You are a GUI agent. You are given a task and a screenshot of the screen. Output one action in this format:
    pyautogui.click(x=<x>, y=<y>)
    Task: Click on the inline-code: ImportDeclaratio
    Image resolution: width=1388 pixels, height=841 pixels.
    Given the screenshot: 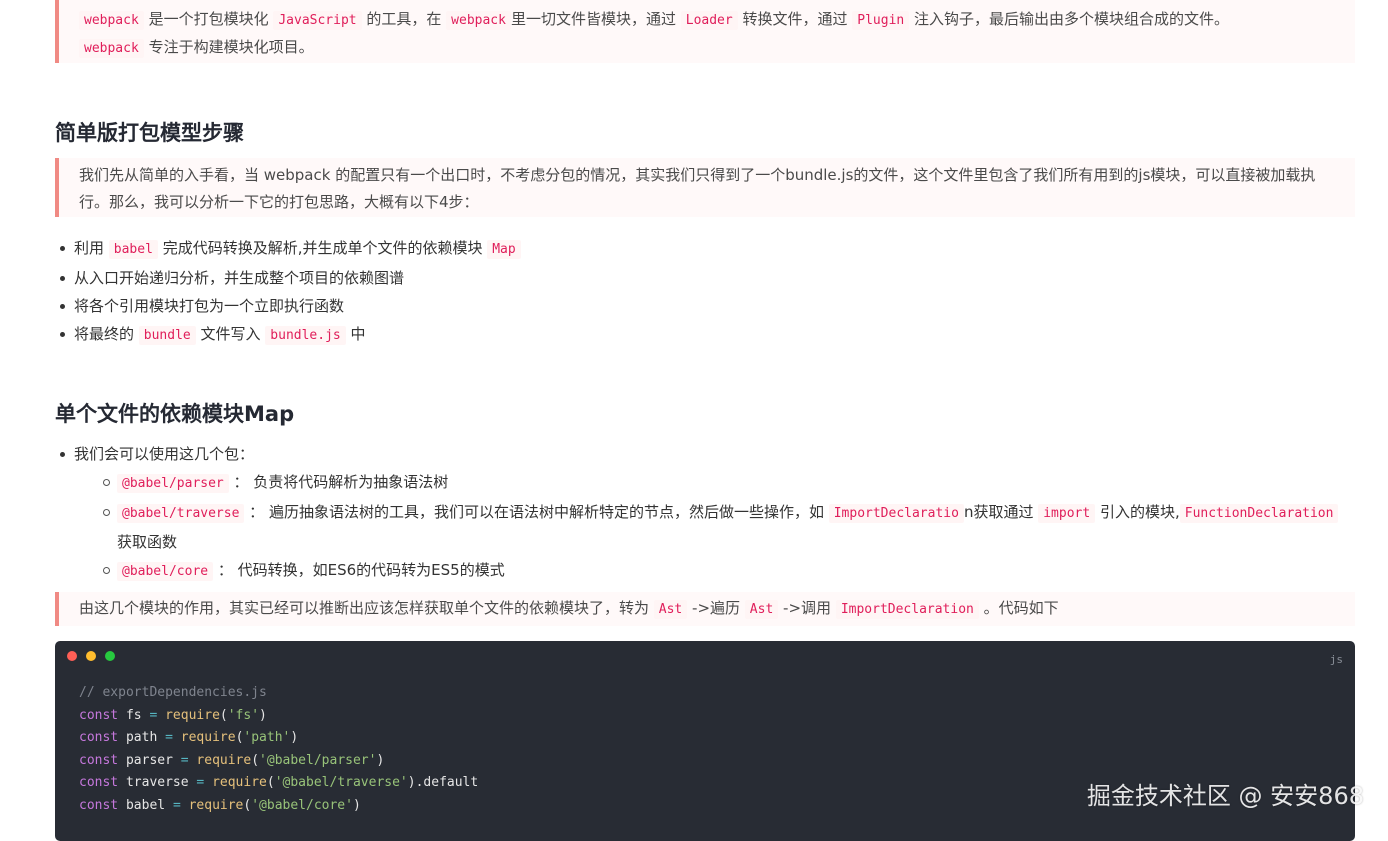 What is the action you would take?
    pyautogui.click(x=896, y=513)
    